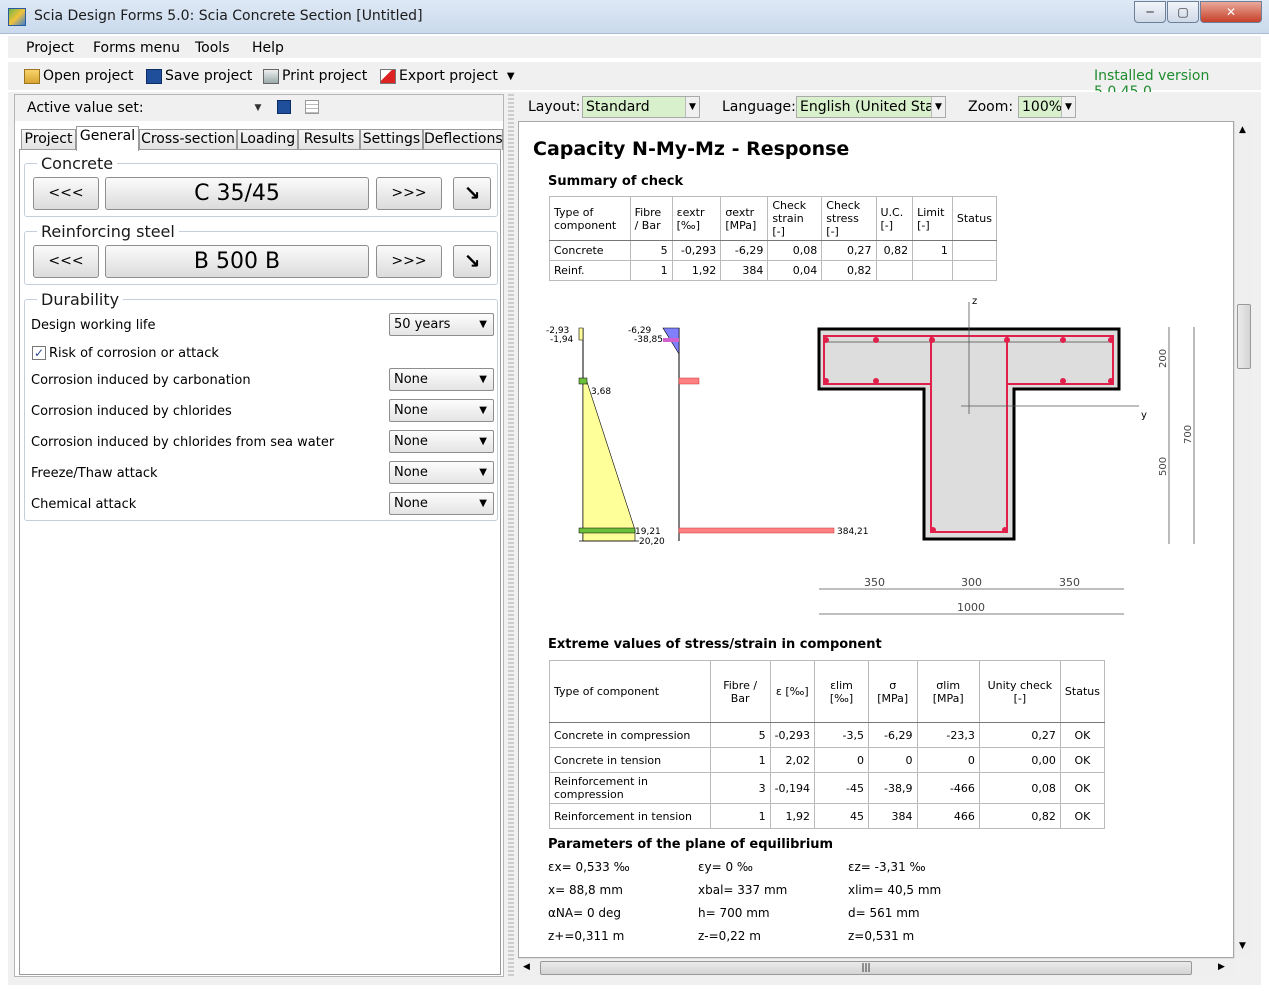 This screenshot has width=1269, height=995. What do you see at coordinates (743, 890) in the screenshot?
I see `equilibrium-parameter: xbal= 337 mm` at bounding box center [743, 890].